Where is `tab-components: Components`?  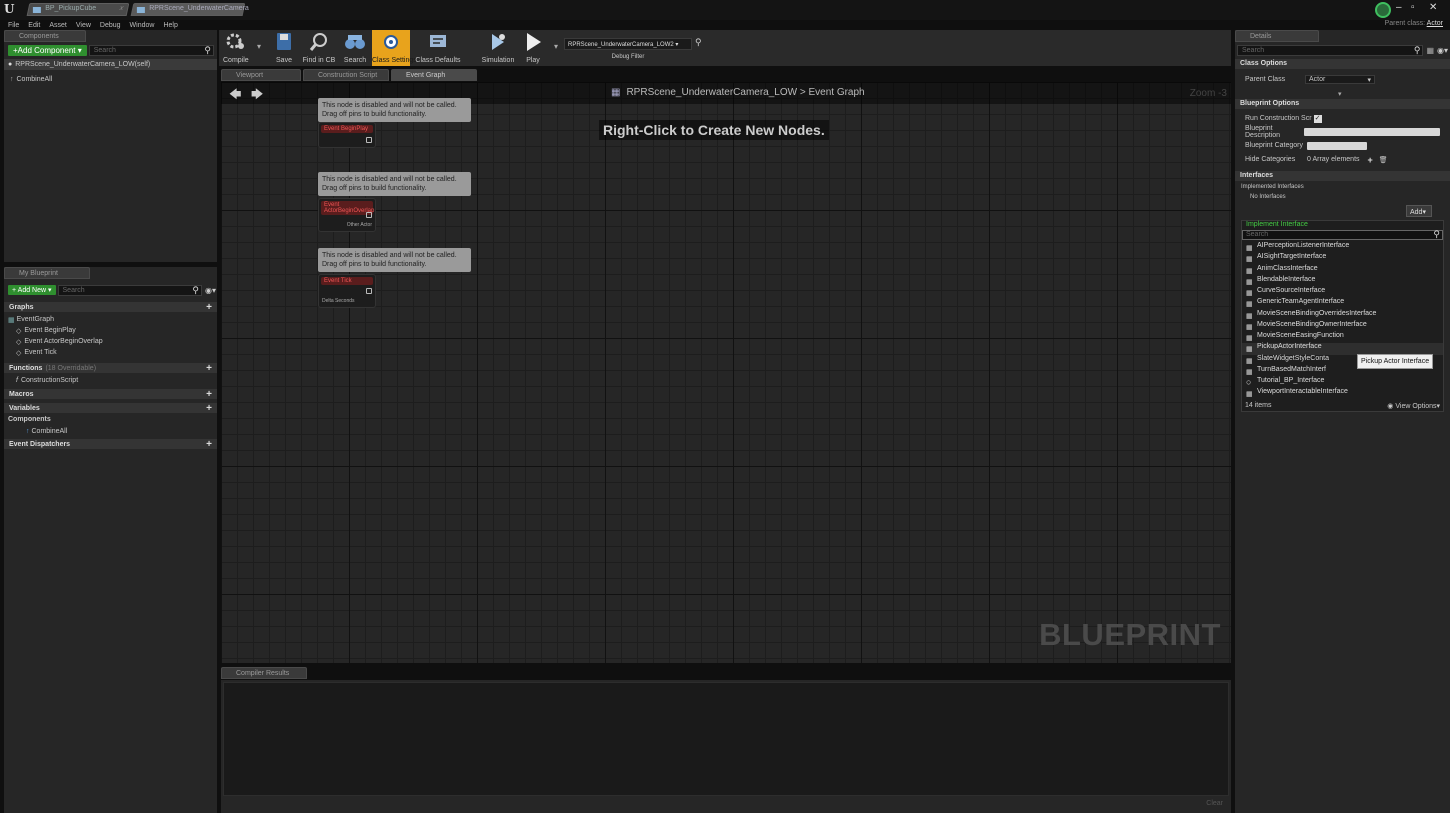
tab-components: Components is located at coordinates (45, 36).